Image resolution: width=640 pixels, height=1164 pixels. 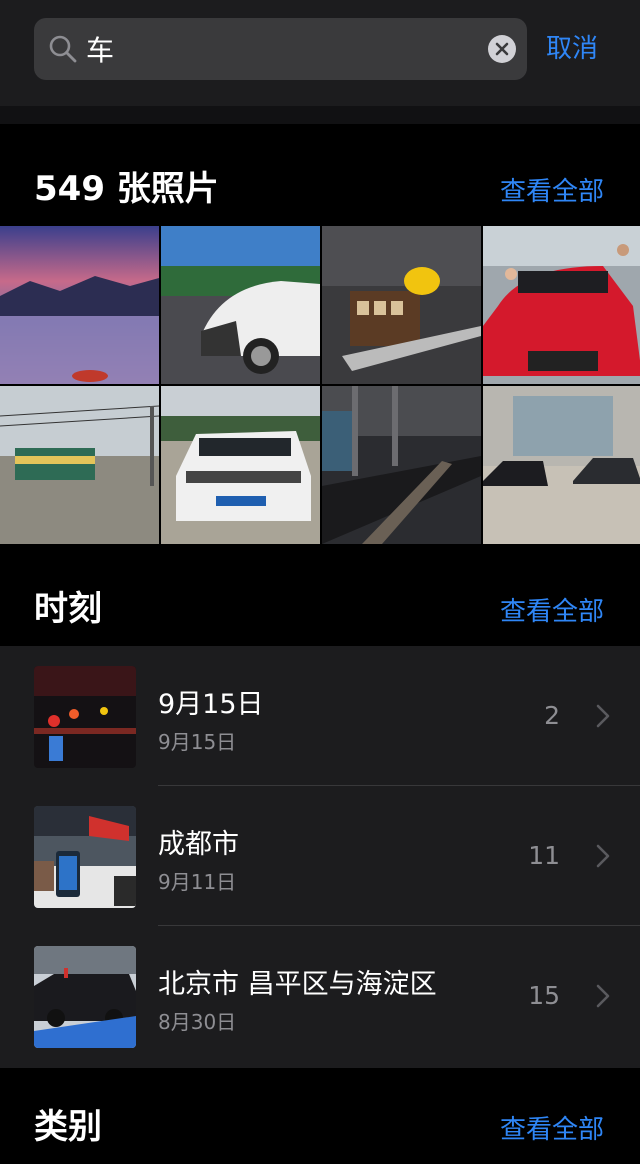 What do you see at coordinates (198, 844) in the screenshot?
I see `moment-title: 成都市` at bounding box center [198, 844].